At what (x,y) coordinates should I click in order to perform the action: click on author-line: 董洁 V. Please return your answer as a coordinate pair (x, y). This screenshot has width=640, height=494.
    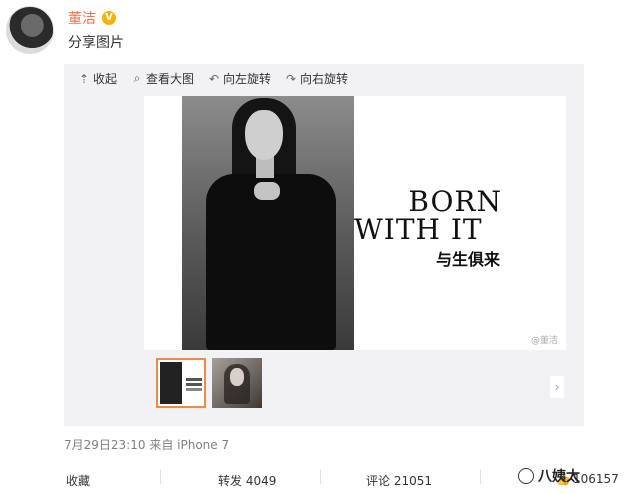
    Looking at the image, I should click on (92, 18).